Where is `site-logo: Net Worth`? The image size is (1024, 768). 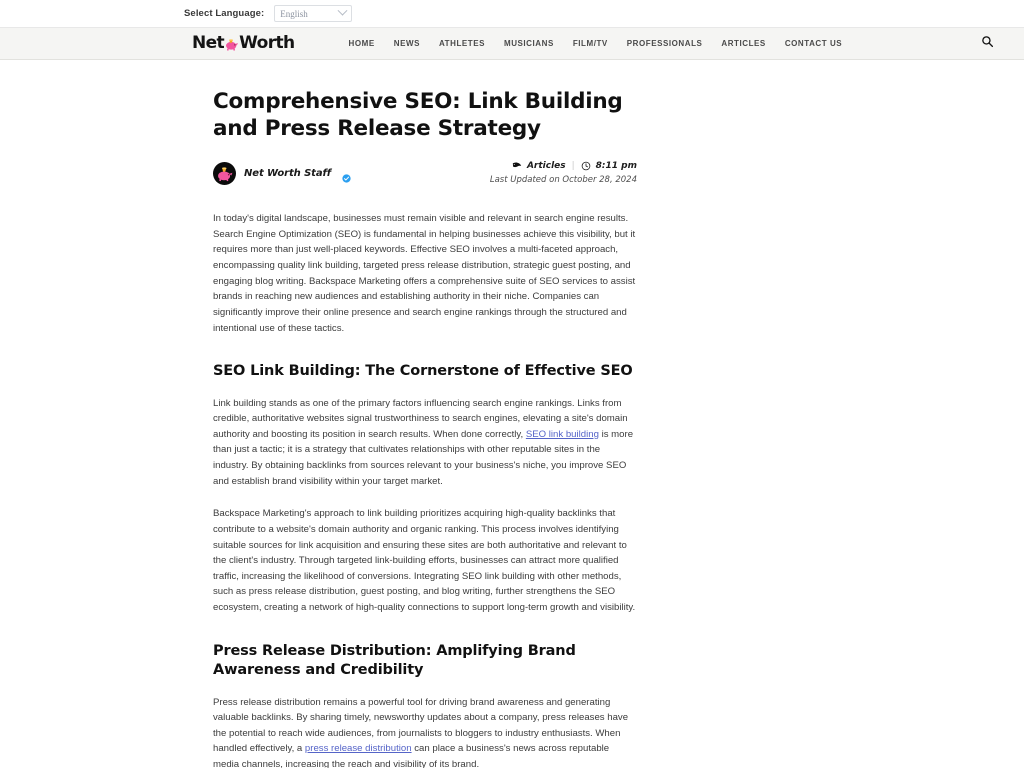
site-logo: Net Worth is located at coordinates (243, 43).